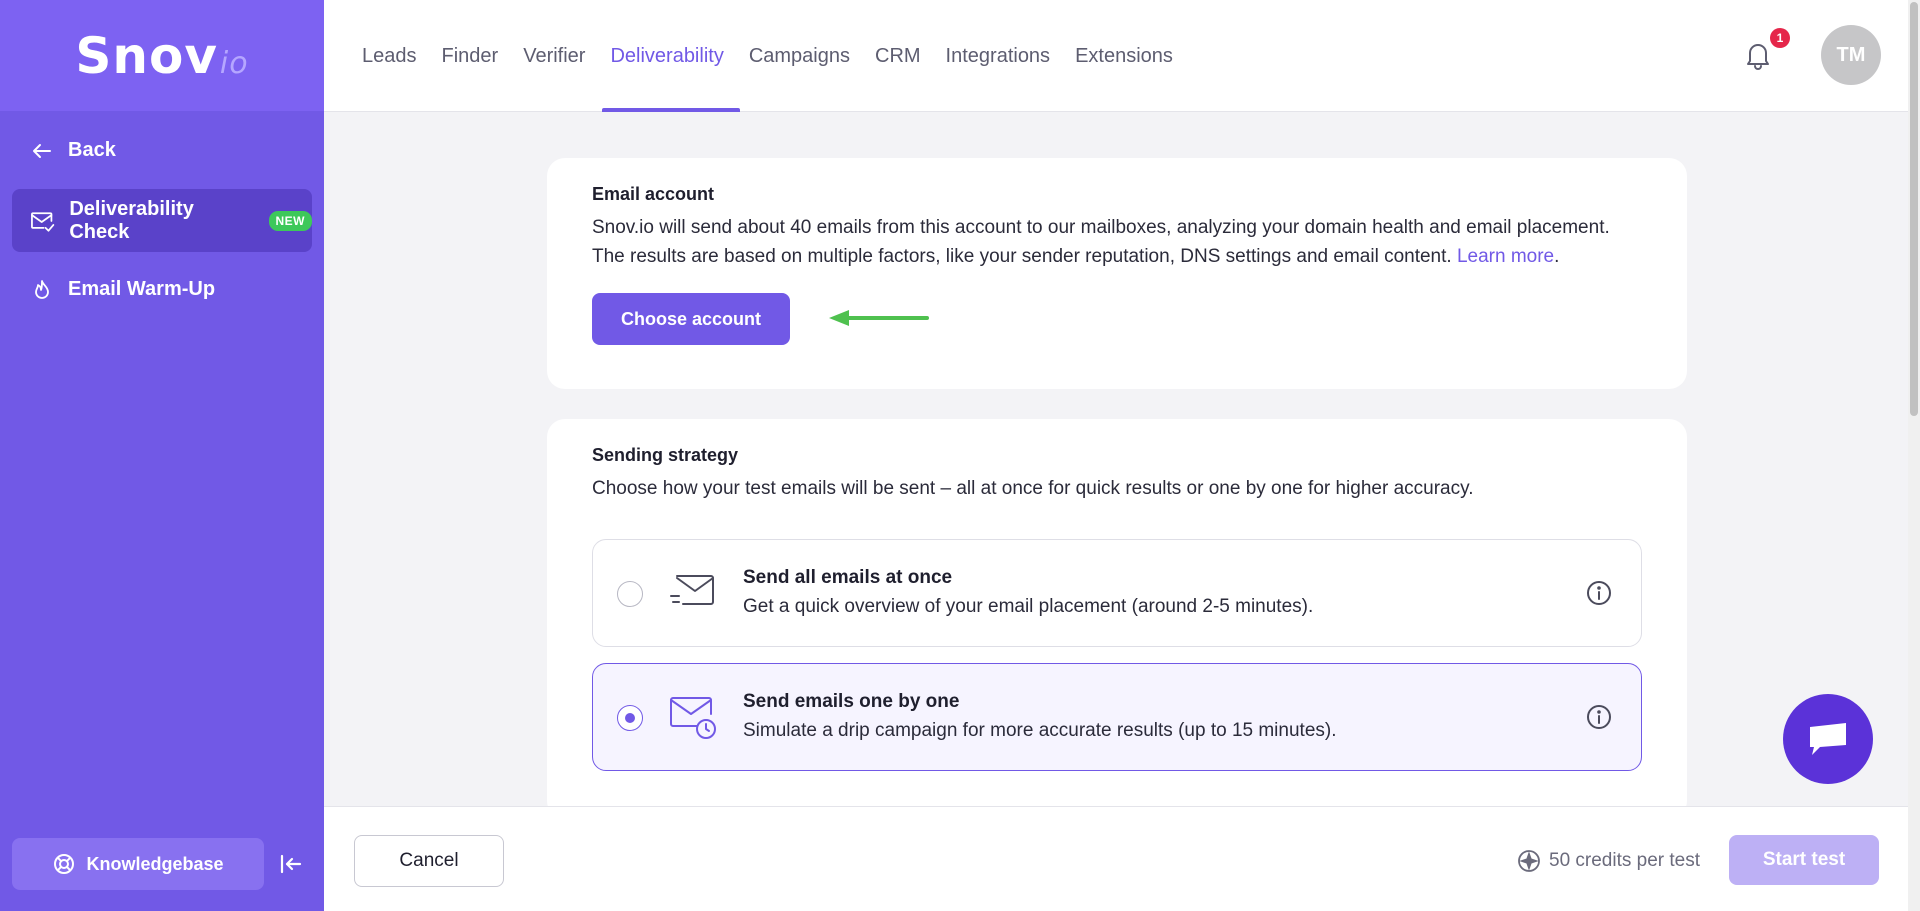  Describe the element at coordinates (848, 577) in the screenshot. I see `option-title: Send all emails at once` at that location.